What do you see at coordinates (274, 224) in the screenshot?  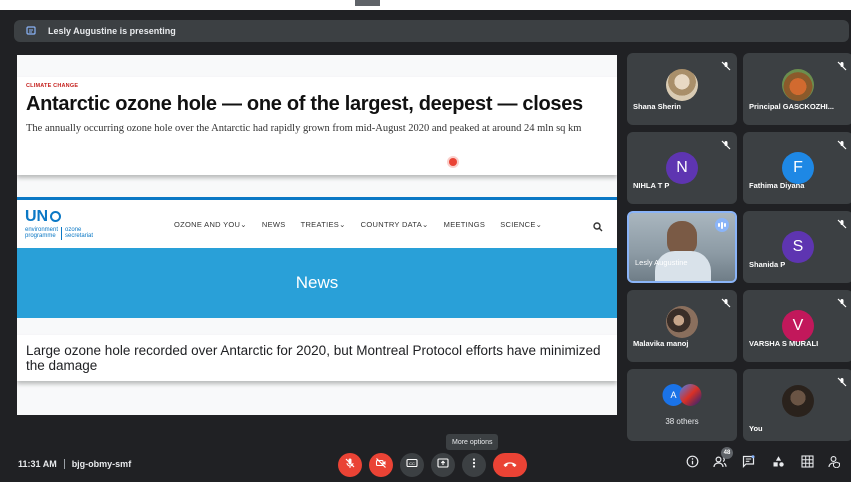 I see `nav-news: NEWS` at bounding box center [274, 224].